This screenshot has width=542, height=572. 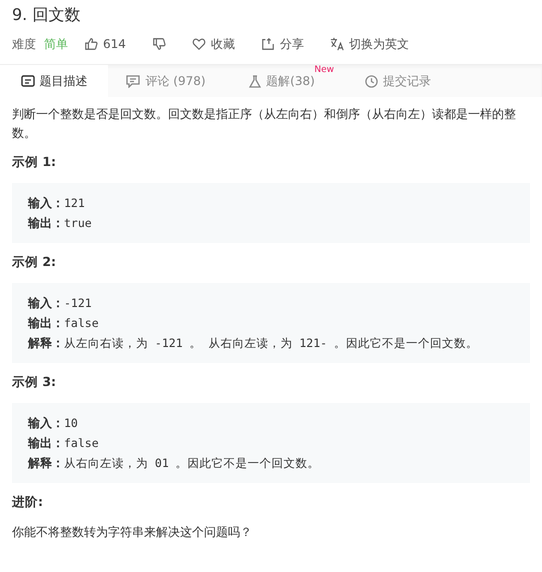 What do you see at coordinates (74, 203) in the screenshot?
I see `example-value: 121` at bounding box center [74, 203].